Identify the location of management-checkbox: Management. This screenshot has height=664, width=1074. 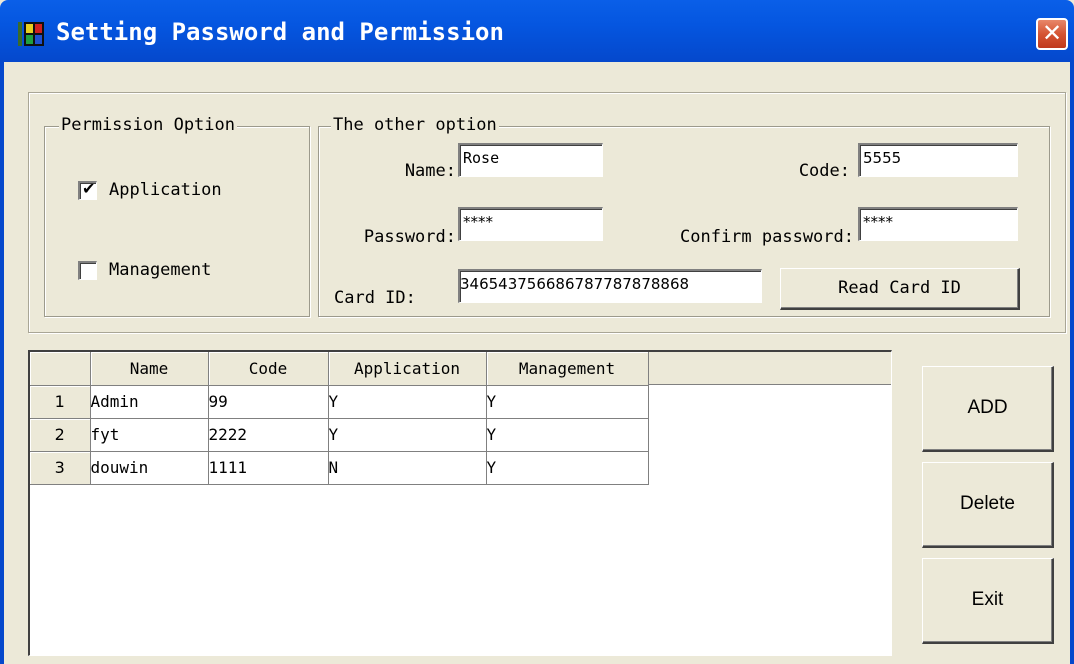
(144, 270).